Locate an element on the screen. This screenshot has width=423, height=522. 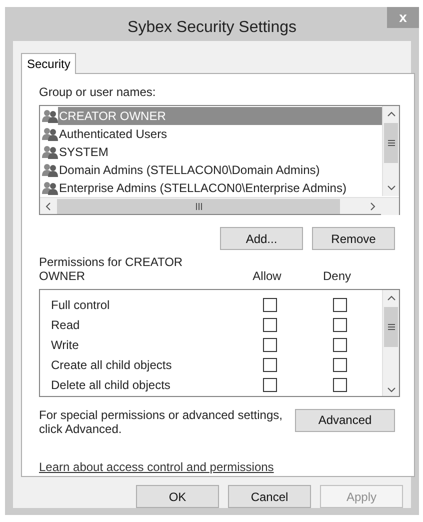
advanced-button: Advanced is located at coordinates (345, 420).